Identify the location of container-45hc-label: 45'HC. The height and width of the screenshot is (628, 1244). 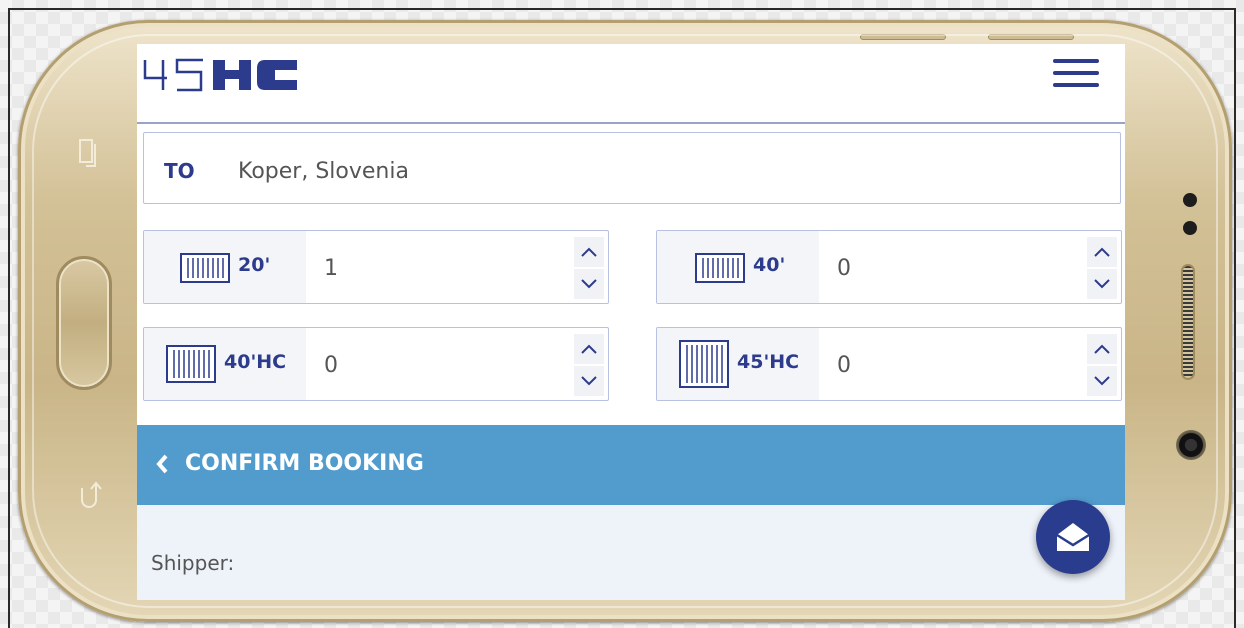
(768, 362).